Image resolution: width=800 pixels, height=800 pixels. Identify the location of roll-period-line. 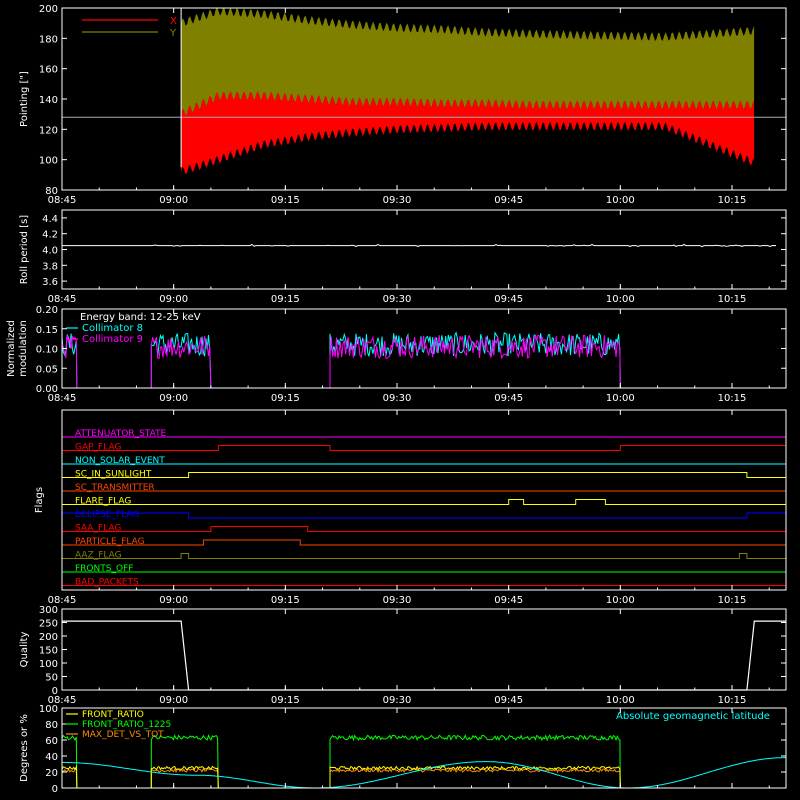
(419, 245).